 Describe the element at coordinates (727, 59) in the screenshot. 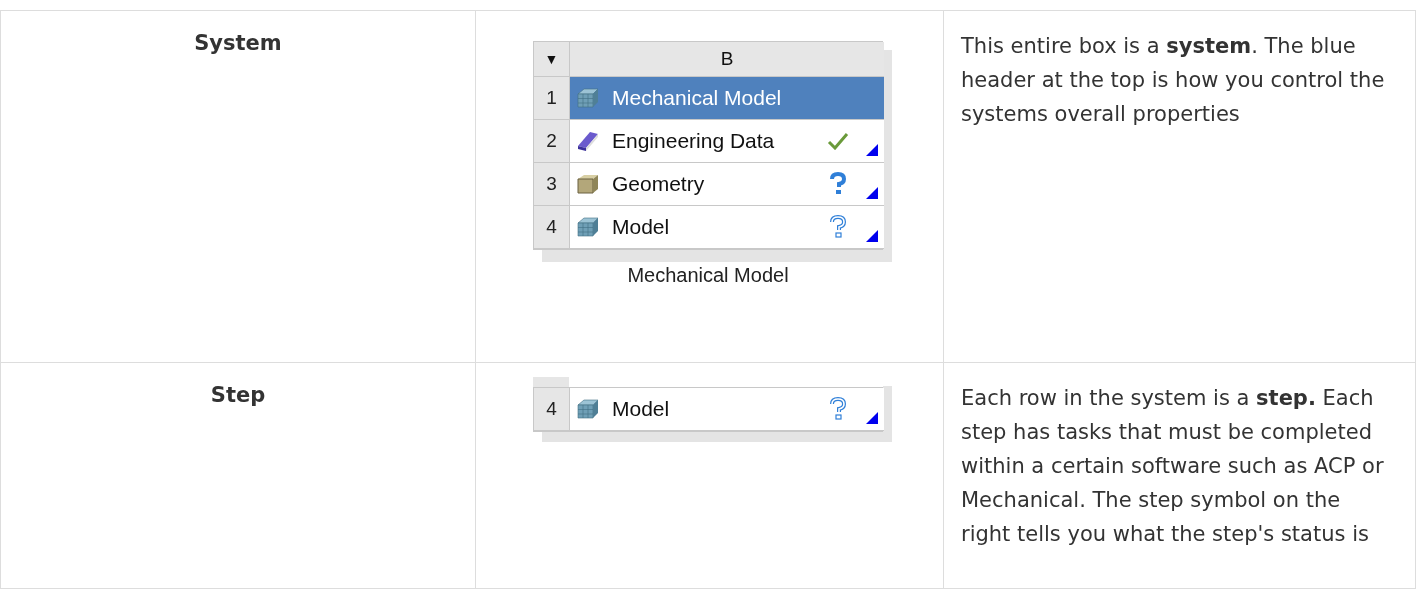

I see `column-header: B` at that location.